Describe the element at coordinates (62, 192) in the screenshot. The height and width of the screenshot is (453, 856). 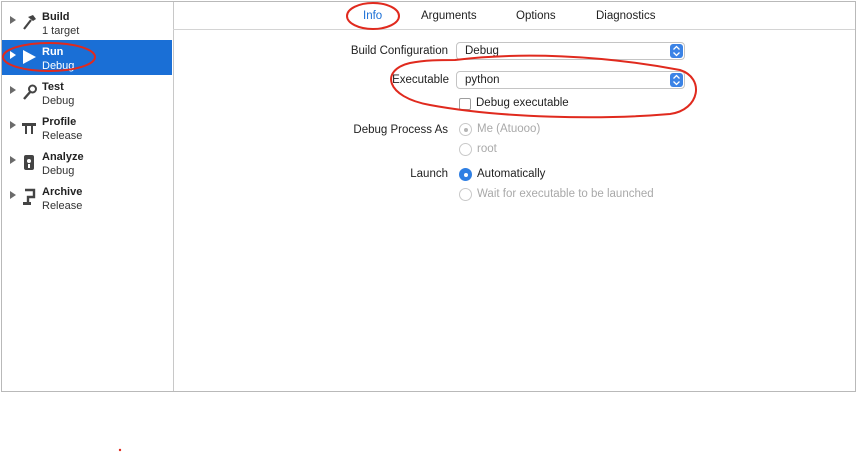
I see `sidebar-item-title: Archive` at that location.